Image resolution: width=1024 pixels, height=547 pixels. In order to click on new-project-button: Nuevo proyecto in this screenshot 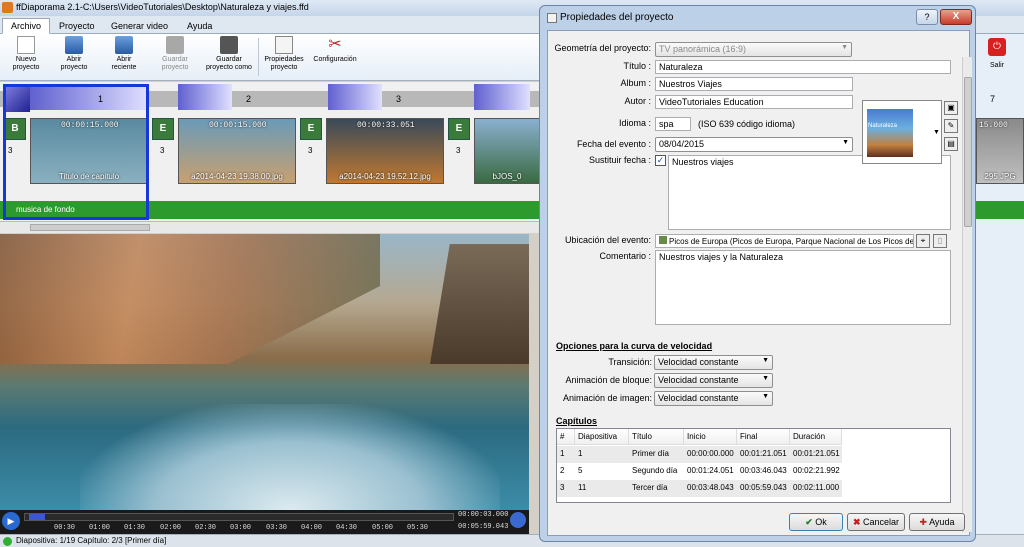, I will do `click(26, 54)`.